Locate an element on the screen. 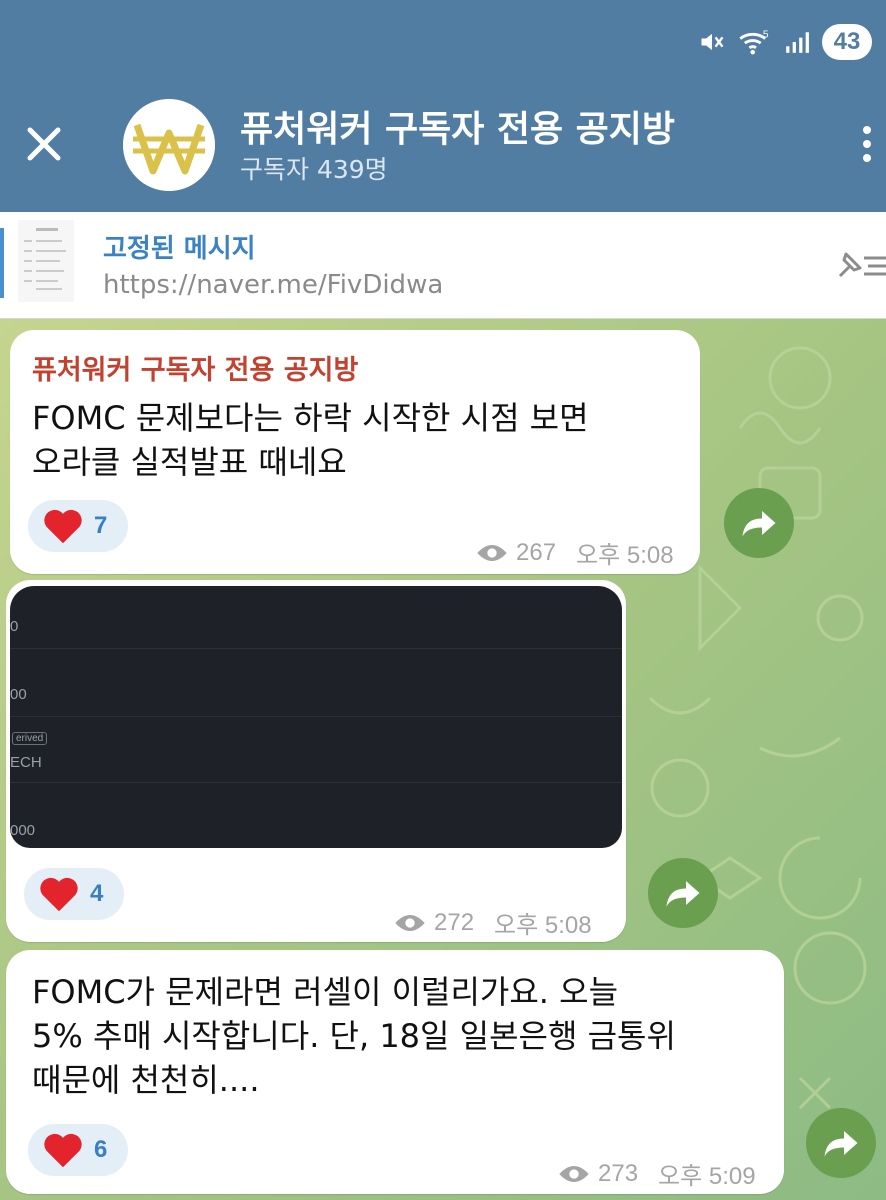 The image size is (886, 1200). svg-text: 5 is located at coordinates (766, 34).